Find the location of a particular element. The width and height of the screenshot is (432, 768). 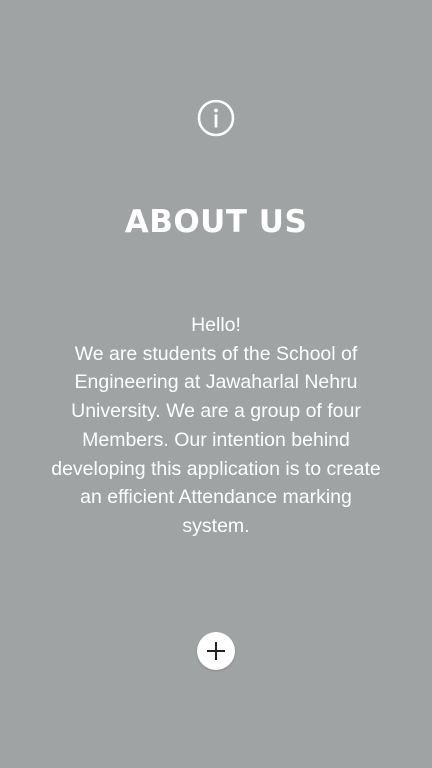

plus-icon is located at coordinates (216, 651).